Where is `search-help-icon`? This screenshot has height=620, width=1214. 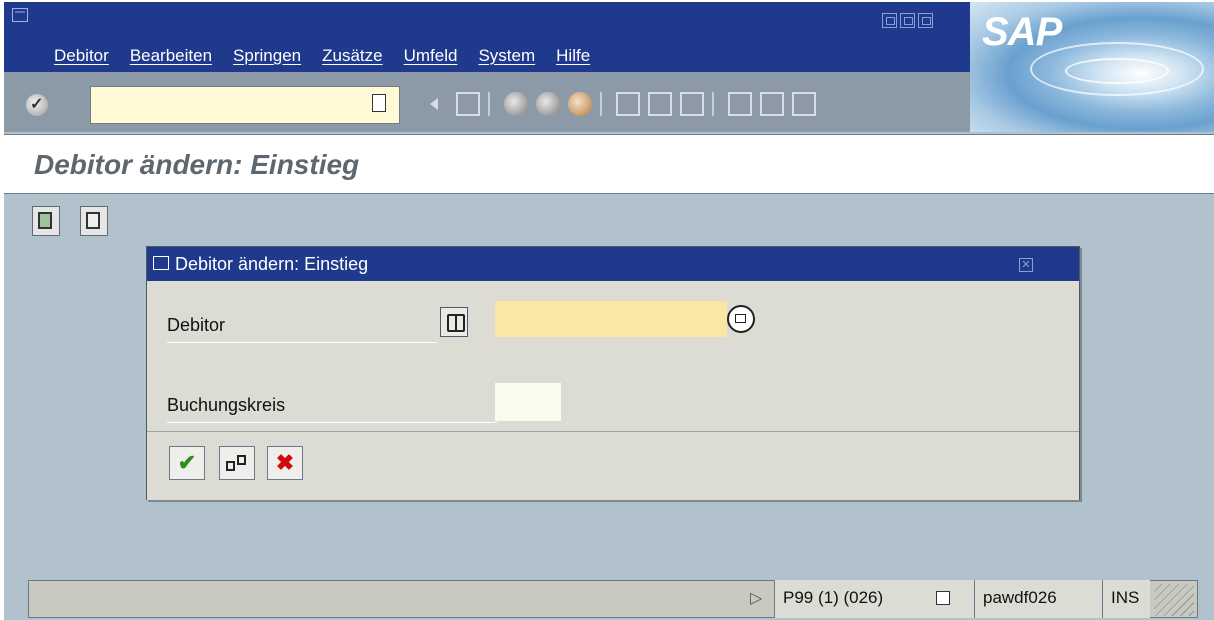 search-help-icon is located at coordinates (741, 319).